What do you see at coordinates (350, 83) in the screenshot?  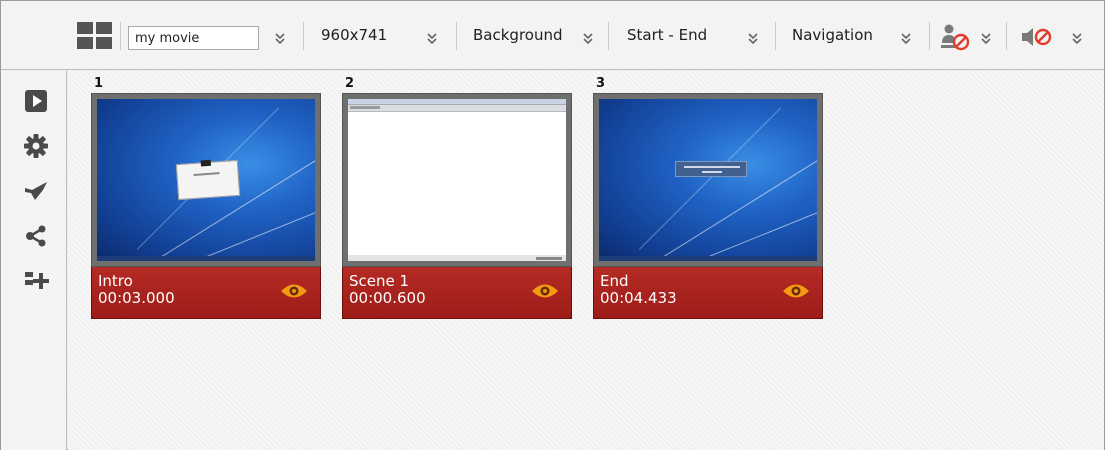 I see `scene-number: 2` at bounding box center [350, 83].